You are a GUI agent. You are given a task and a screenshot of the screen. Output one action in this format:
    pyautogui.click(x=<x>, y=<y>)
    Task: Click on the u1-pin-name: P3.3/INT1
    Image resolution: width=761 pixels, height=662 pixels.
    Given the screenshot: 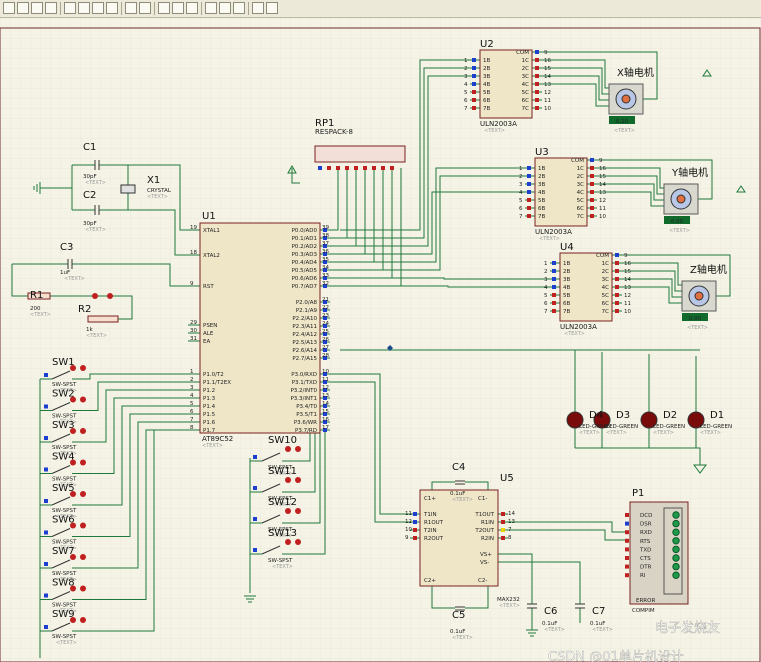 What is the action you would take?
    pyautogui.click(x=303, y=399)
    